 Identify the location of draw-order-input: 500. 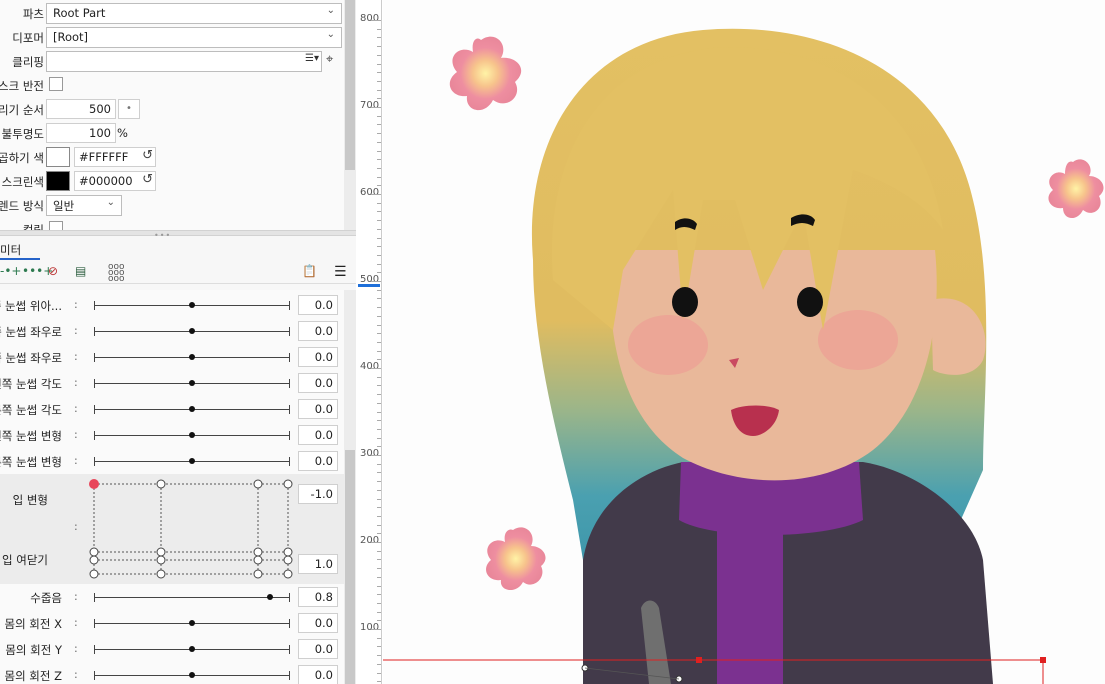
(81, 109).